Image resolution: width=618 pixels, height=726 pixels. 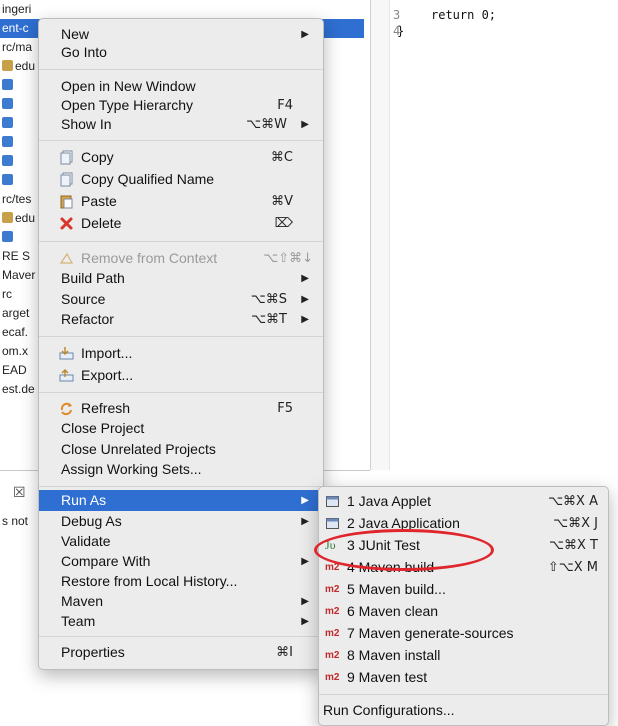 I want to click on java-applet-icon, so click(x=332, y=501).